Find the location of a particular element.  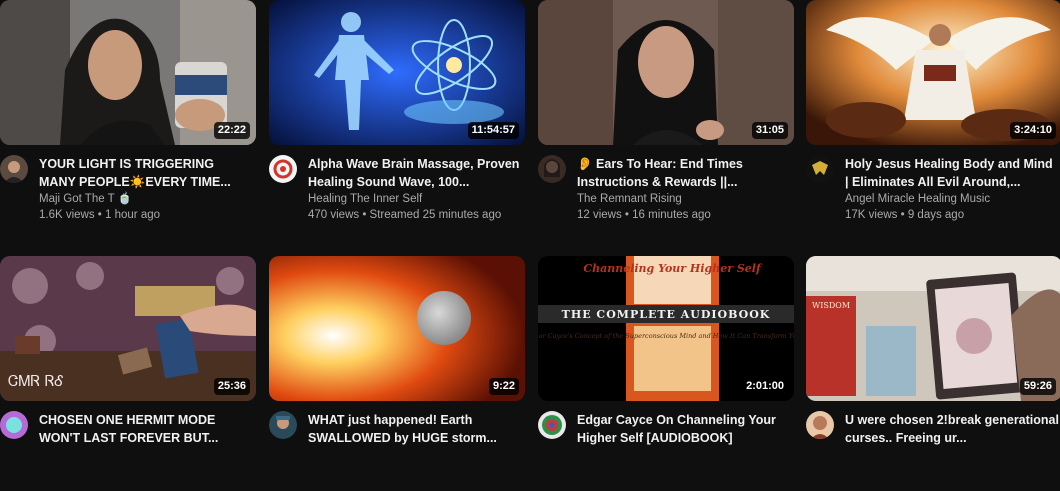

video-thumbnail: 3:24:10 is located at coordinates (933, 72).